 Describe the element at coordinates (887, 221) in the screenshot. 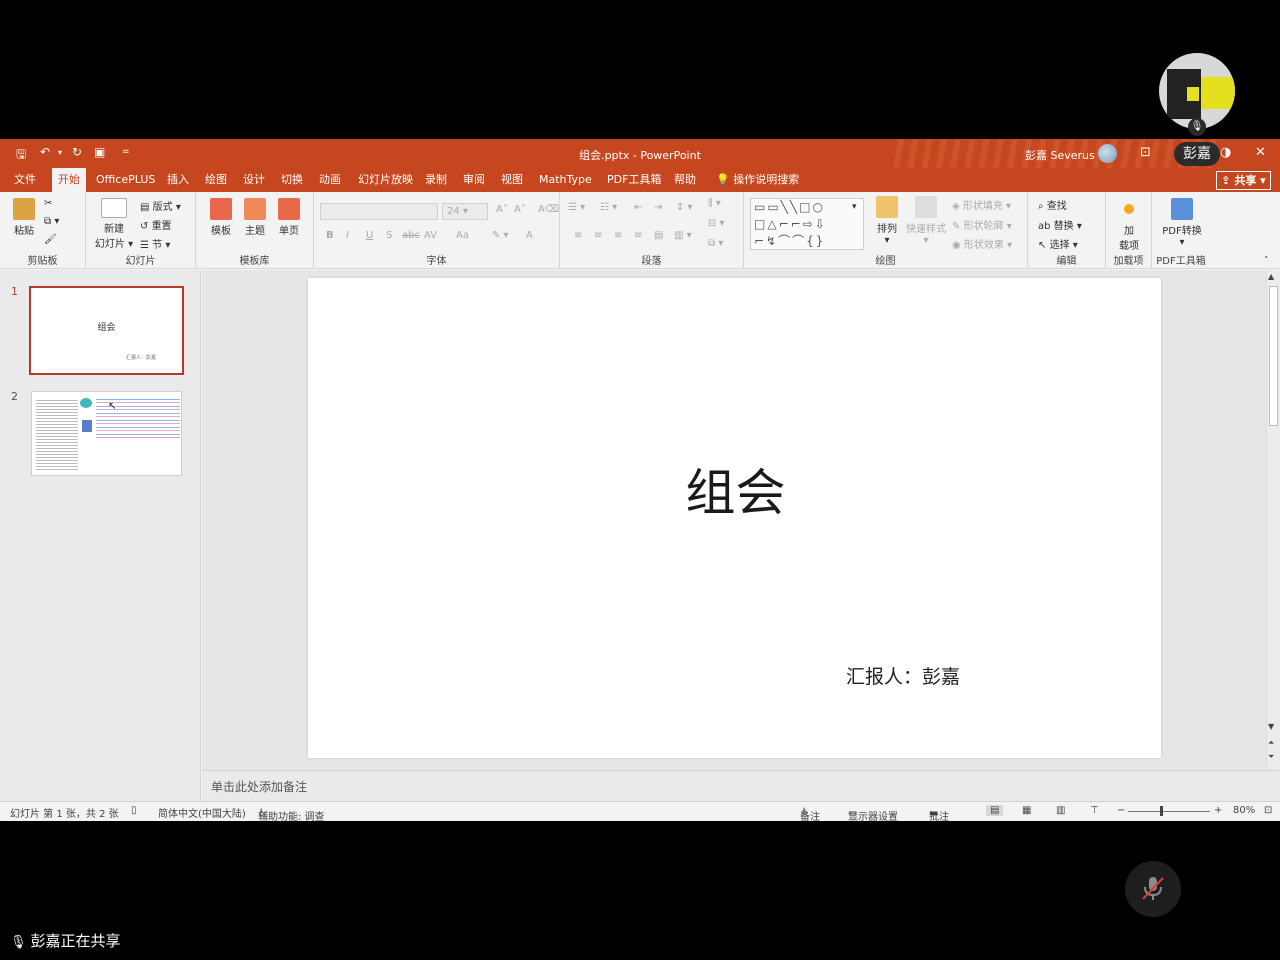

I see `arrange-button: 排列 ▾` at that location.